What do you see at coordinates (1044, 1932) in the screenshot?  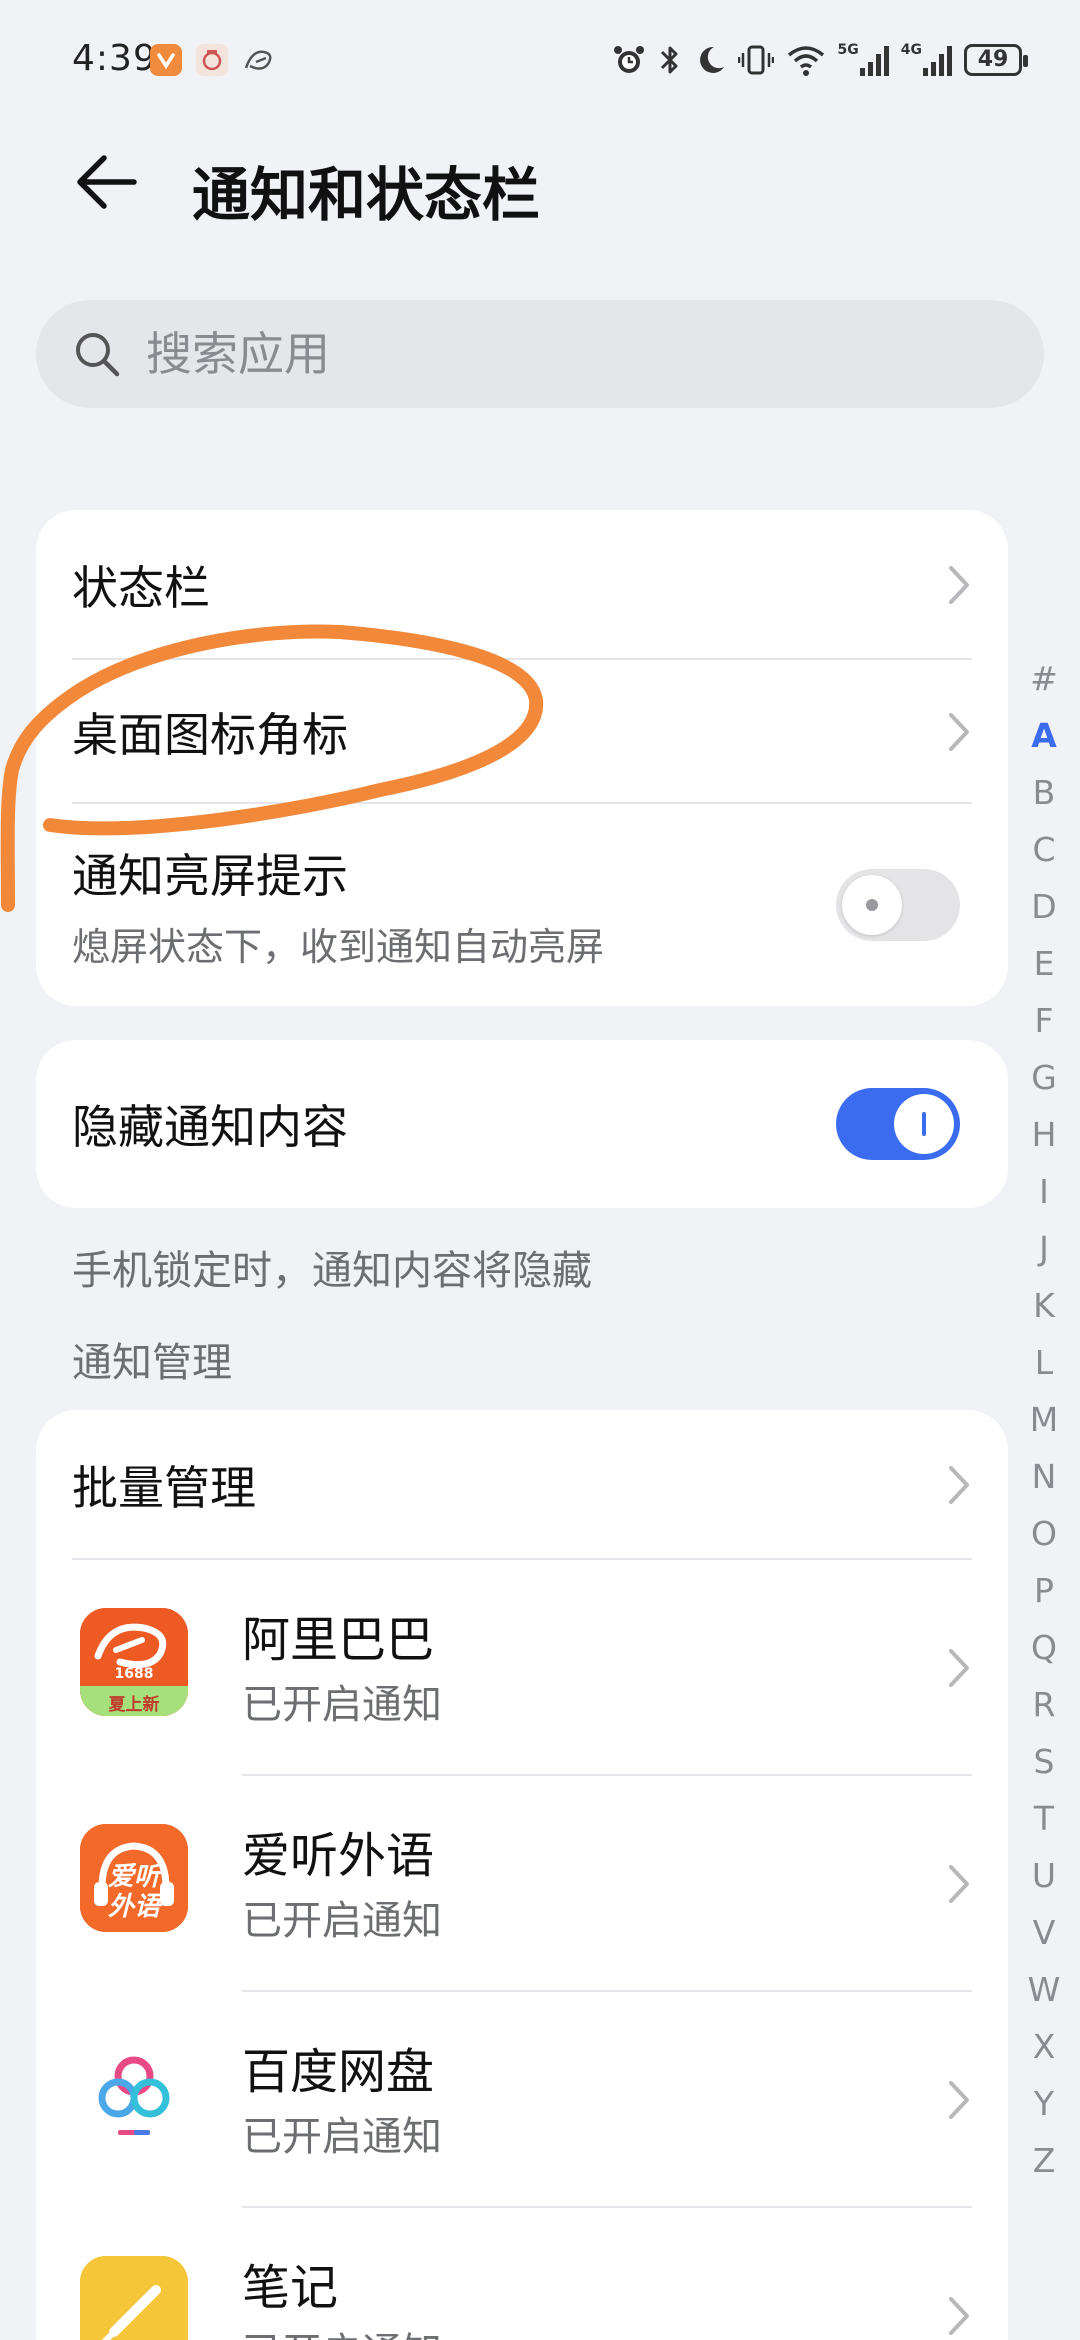 I see `alphabet-index-letter: V` at bounding box center [1044, 1932].